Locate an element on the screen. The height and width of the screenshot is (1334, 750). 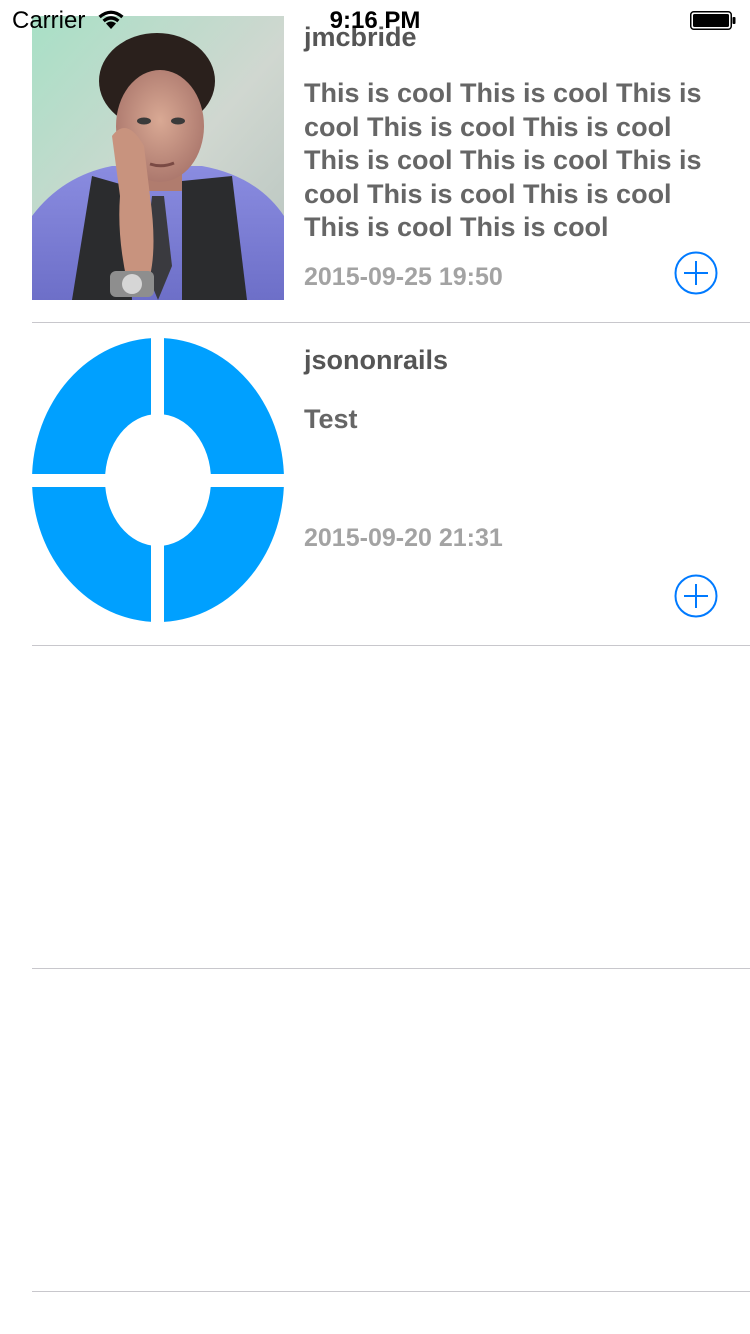
post-timestamp: 2015-09-25 19:50 is located at coordinates (403, 277).